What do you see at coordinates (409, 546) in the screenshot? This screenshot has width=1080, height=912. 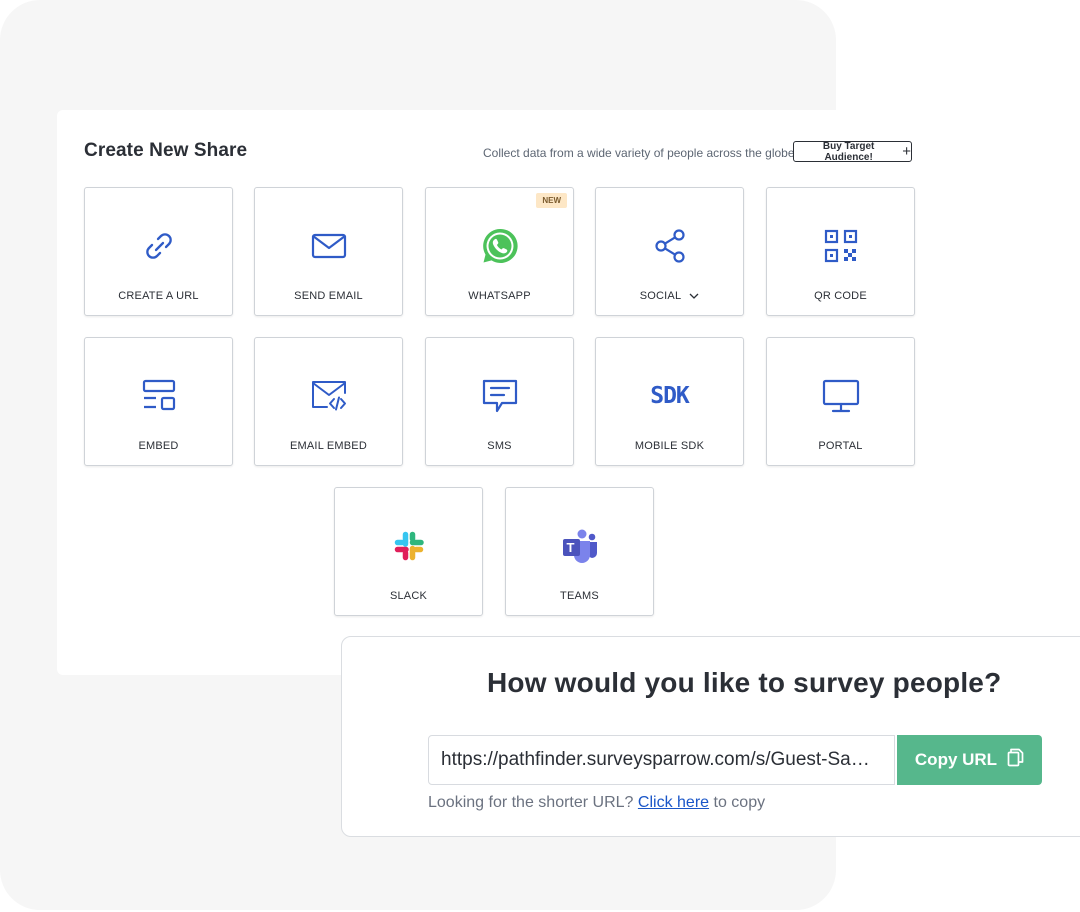 I see `slack-icon` at bounding box center [409, 546].